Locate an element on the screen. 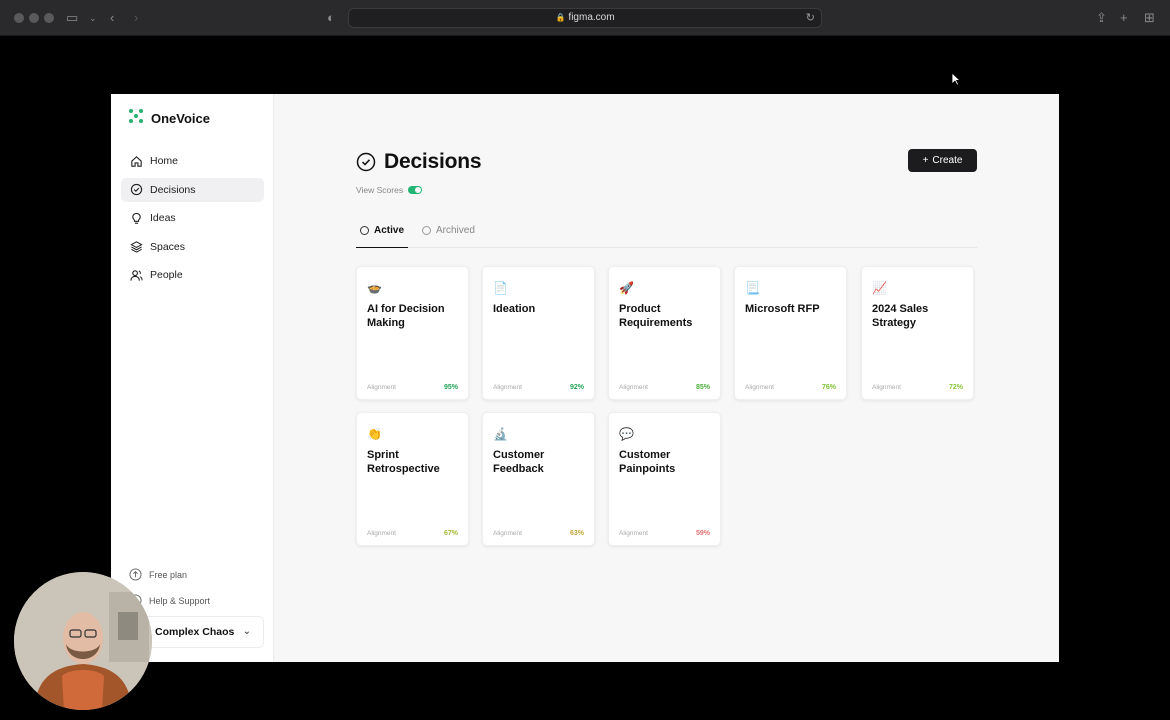 Image resolution: width=1170 pixels, height=720 pixels. card-title: Customer Feedback is located at coordinates (519, 462).